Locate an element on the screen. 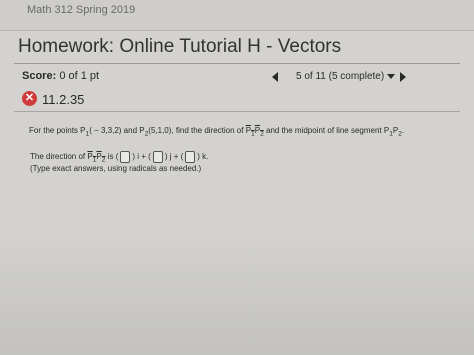 This screenshot has width=474, height=355. question-prefix: For the points is located at coordinates (53, 130).